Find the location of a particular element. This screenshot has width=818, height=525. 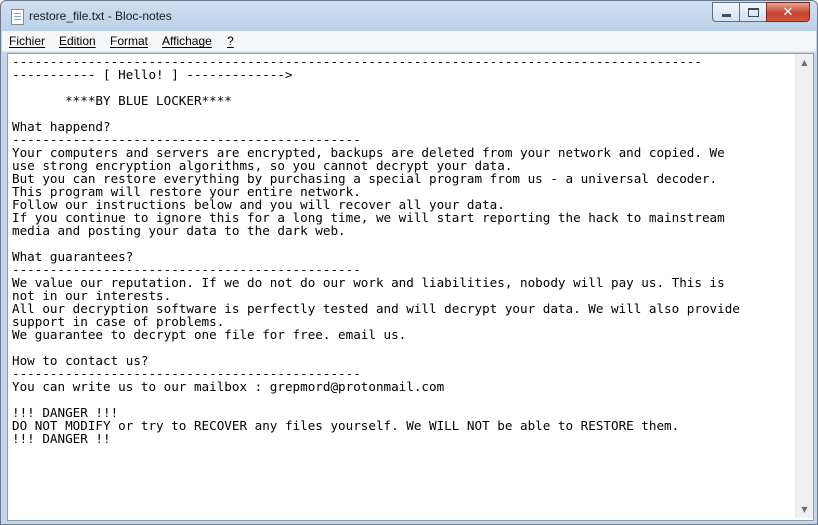

maximize-button is located at coordinates (752, 12).